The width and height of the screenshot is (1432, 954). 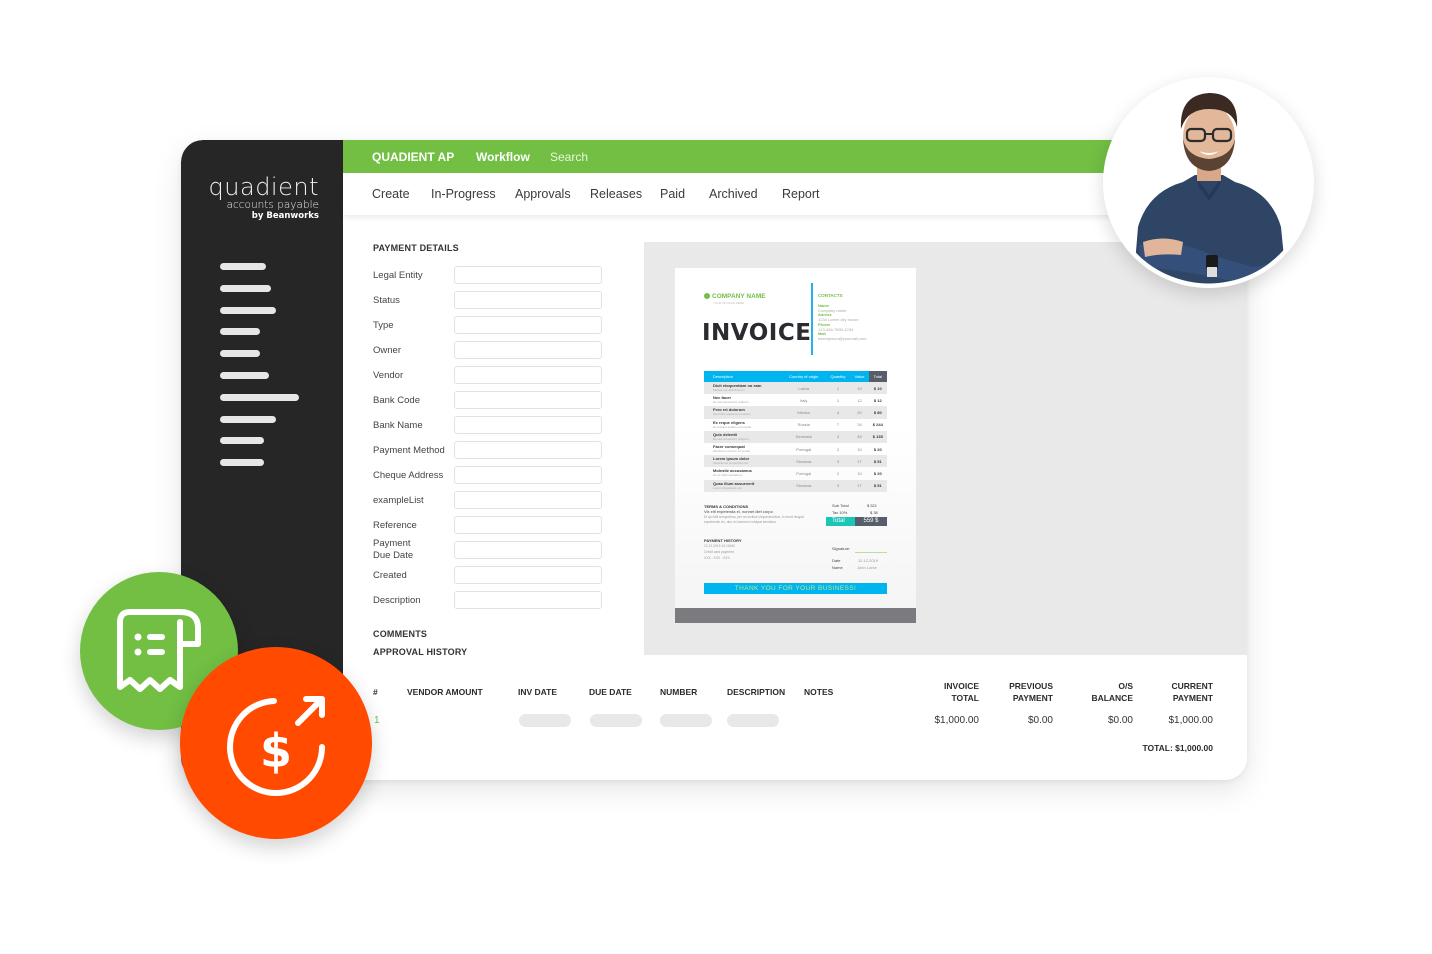 What do you see at coordinates (420, 652) in the screenshot?
I see `approval-history-title: APPROVAL HISTORY` at bounding box center [420, 652].